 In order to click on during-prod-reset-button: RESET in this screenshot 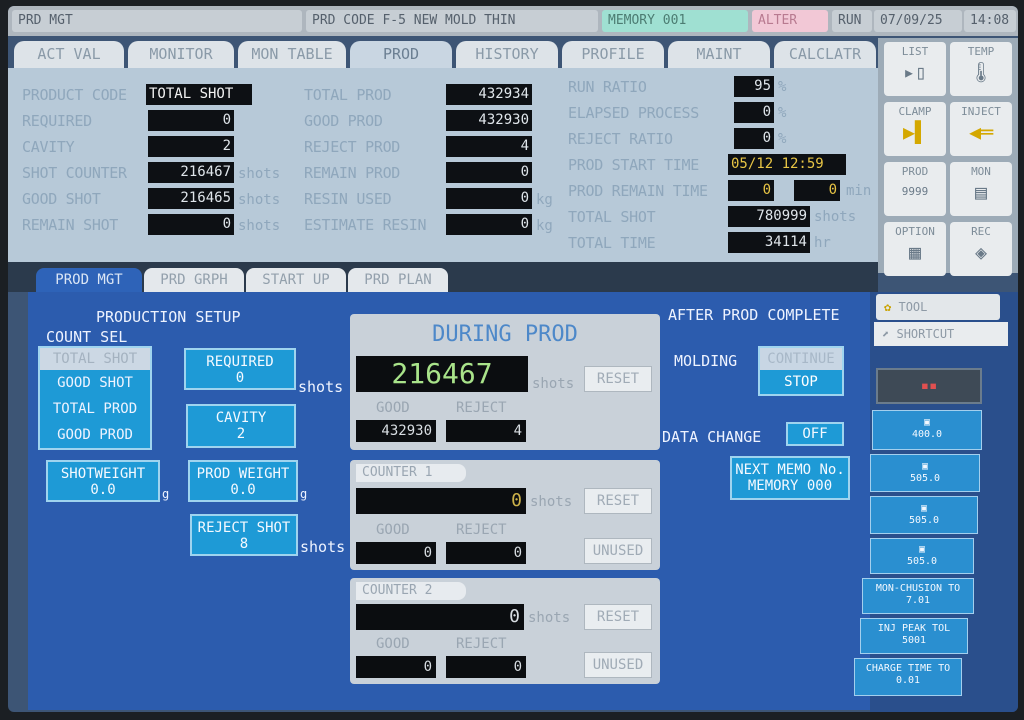, I will do `click(618, 379)`.